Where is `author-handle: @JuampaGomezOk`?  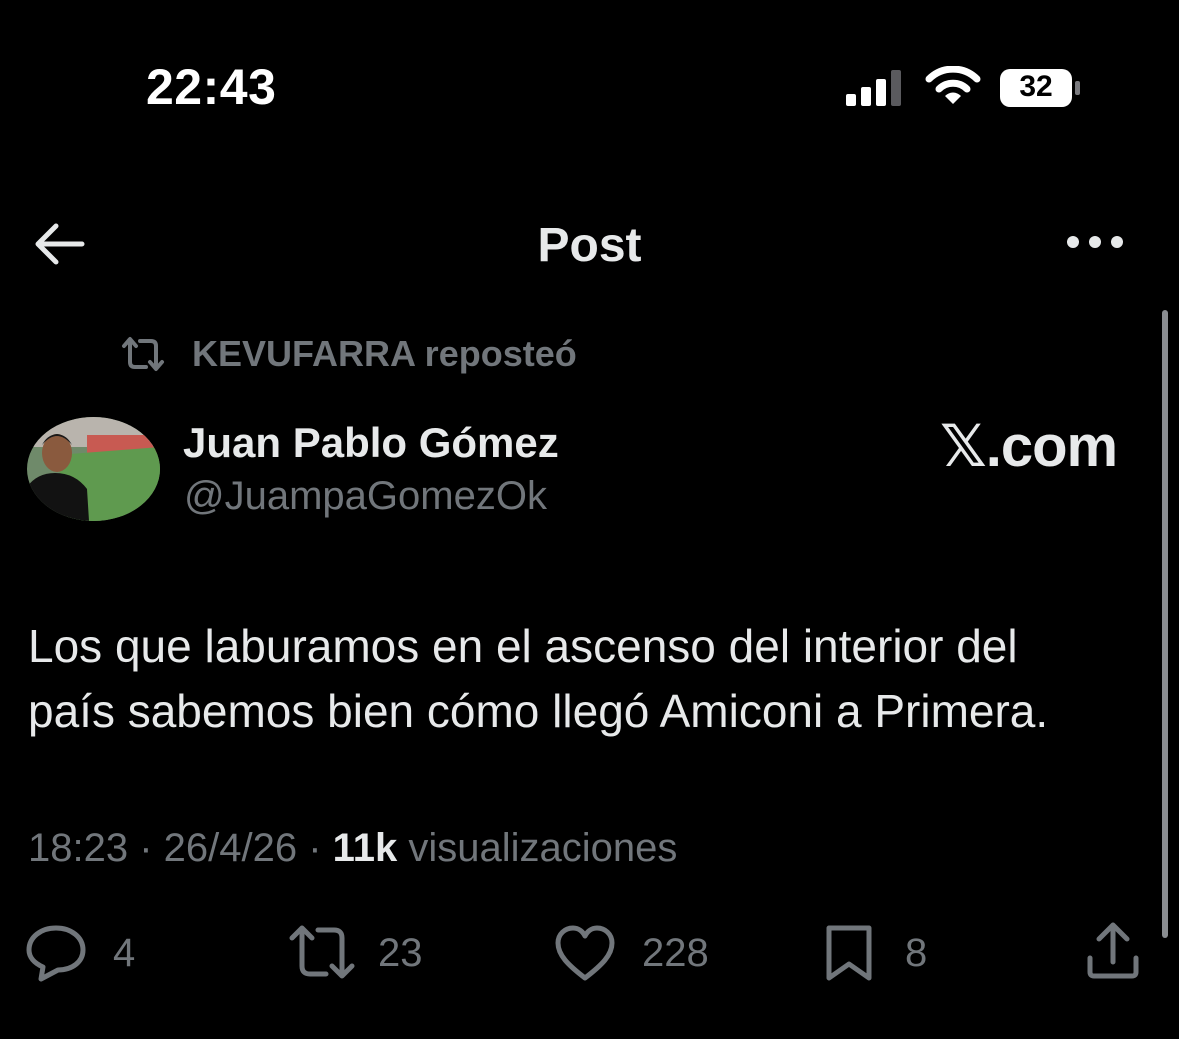
author-handle: @JuampaGomezOk is located at coordinates (365, 496).